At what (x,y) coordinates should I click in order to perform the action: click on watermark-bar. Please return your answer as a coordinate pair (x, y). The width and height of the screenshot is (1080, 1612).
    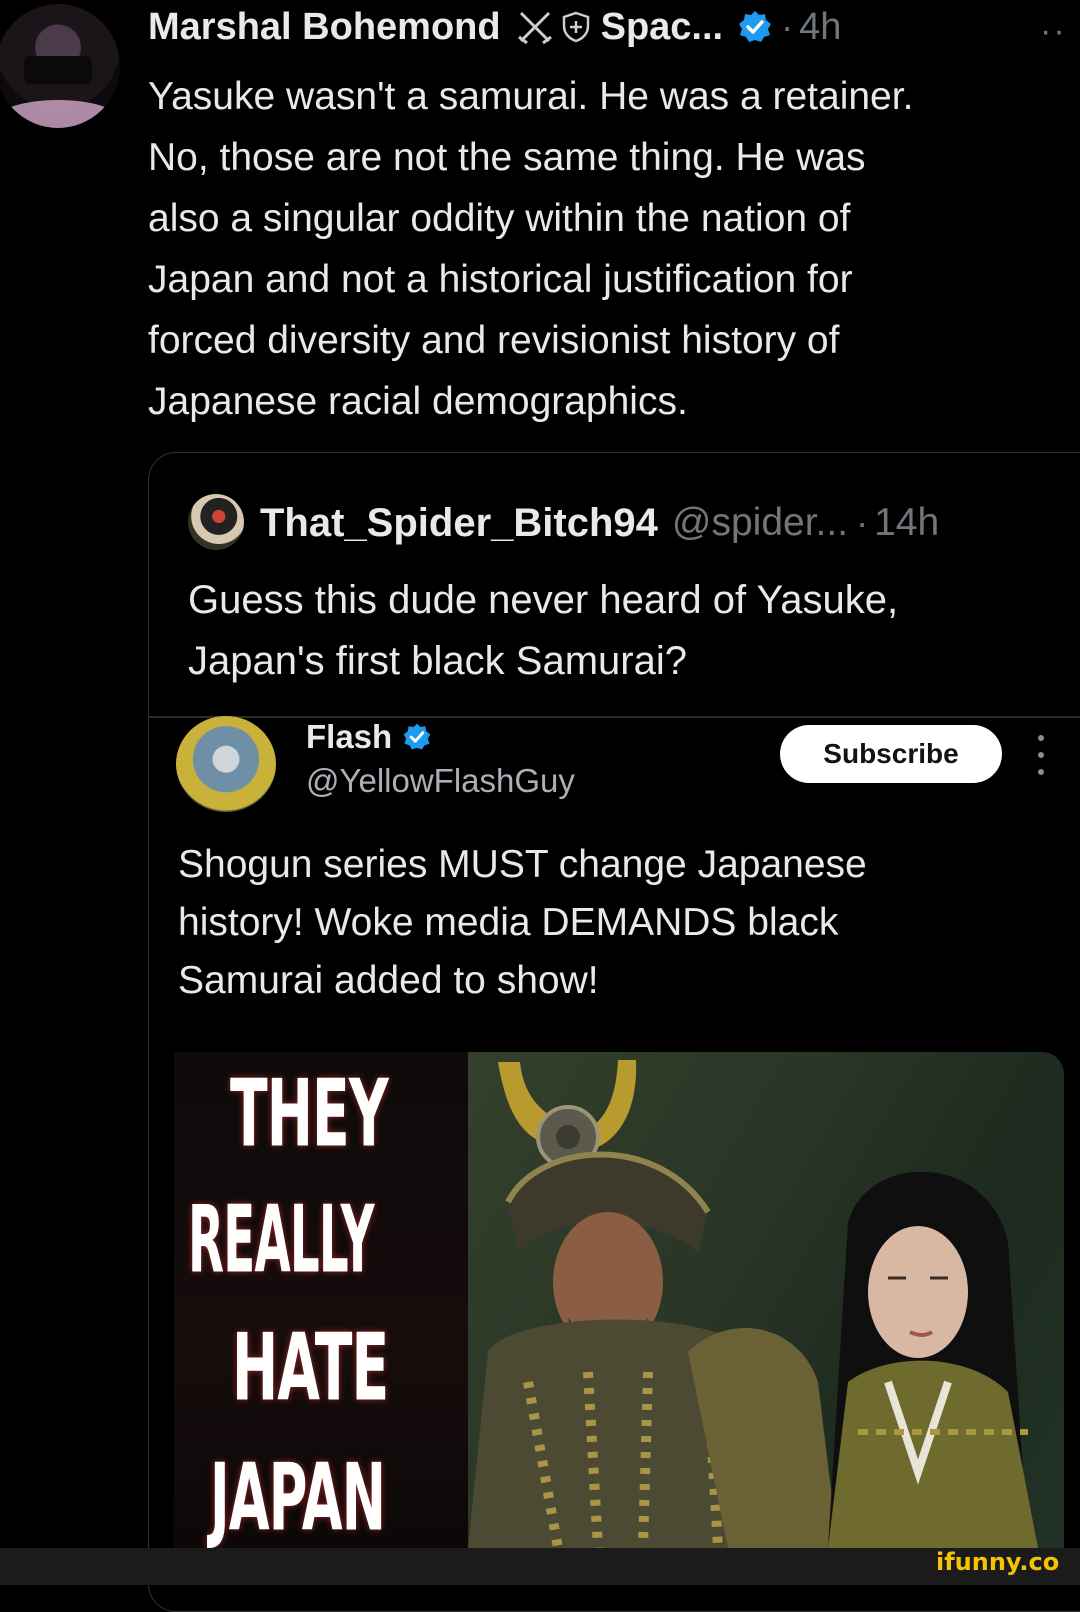
    Looking at the image, I should click on (540, 1566).